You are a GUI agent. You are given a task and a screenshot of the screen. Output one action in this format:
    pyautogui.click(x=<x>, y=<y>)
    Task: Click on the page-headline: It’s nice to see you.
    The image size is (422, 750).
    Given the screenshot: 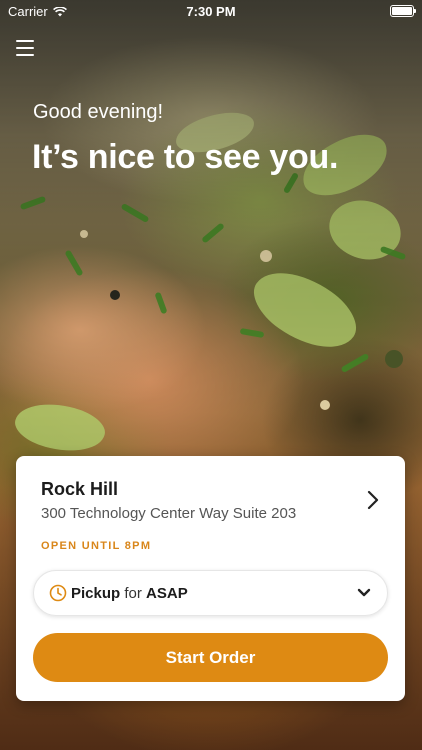 What is the action you would take?
    pyautogui.click(x=185, y=157)
    